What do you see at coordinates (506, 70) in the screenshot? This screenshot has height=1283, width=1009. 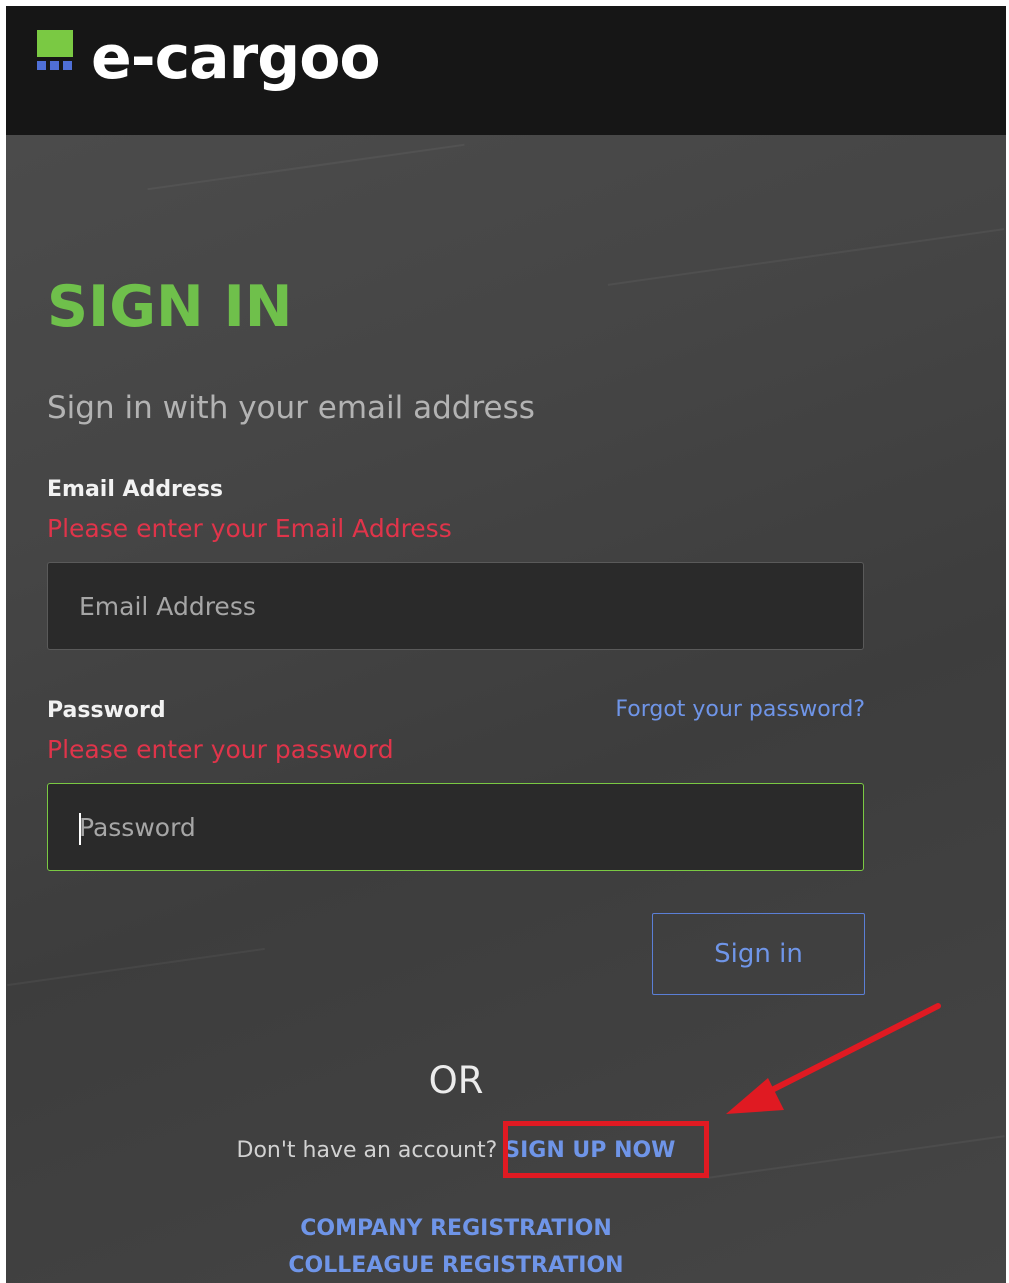 I see `header-bar: e-cargoo` at bounding box center [506, 70].